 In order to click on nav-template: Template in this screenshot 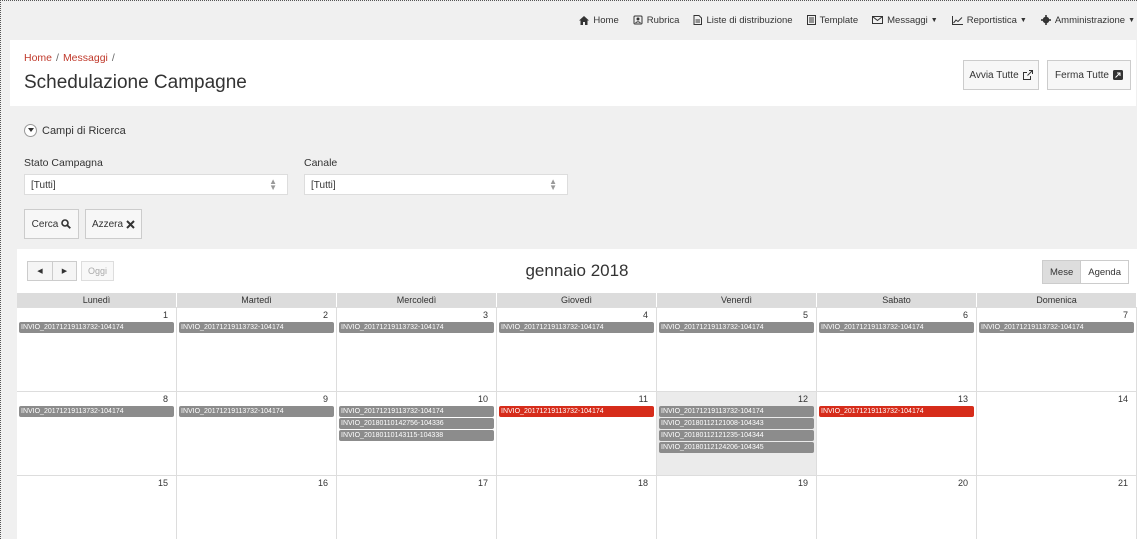, I will do `click(832, 20)`.